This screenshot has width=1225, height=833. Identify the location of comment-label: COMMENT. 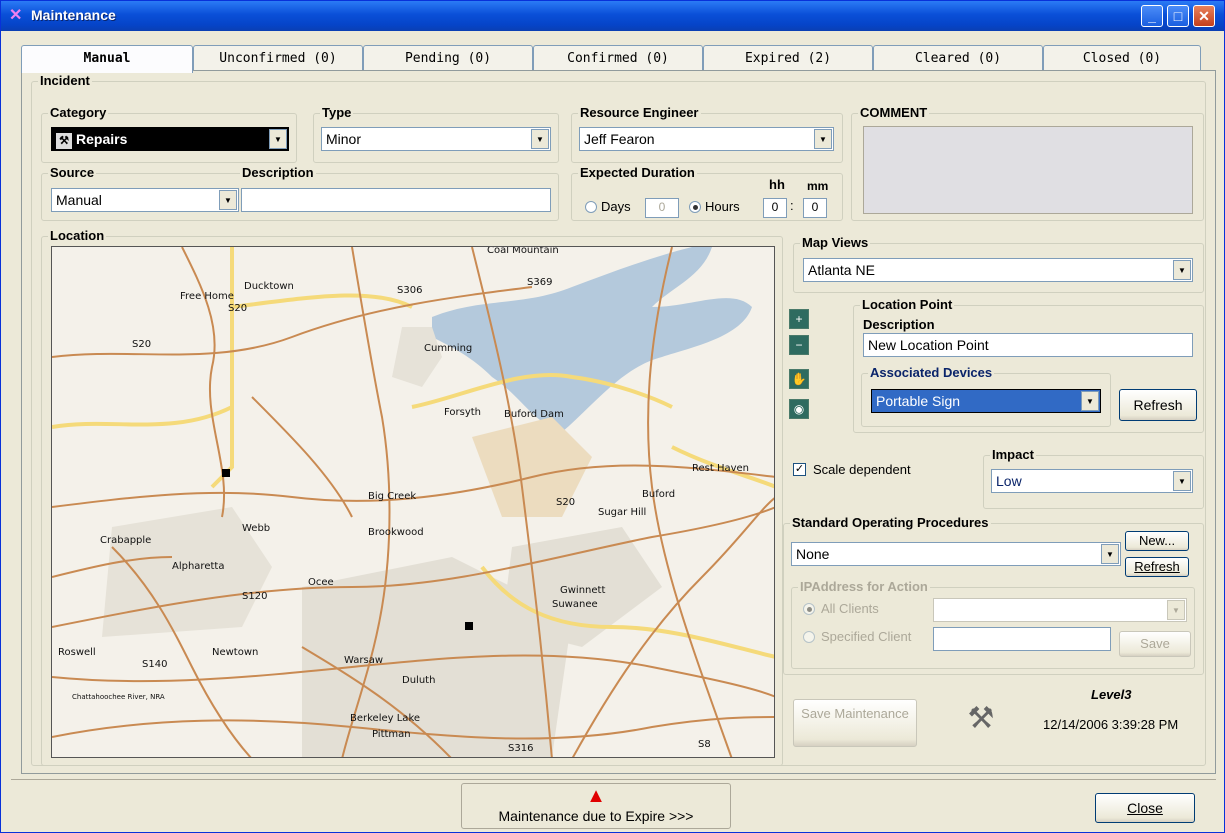
(894, 112).